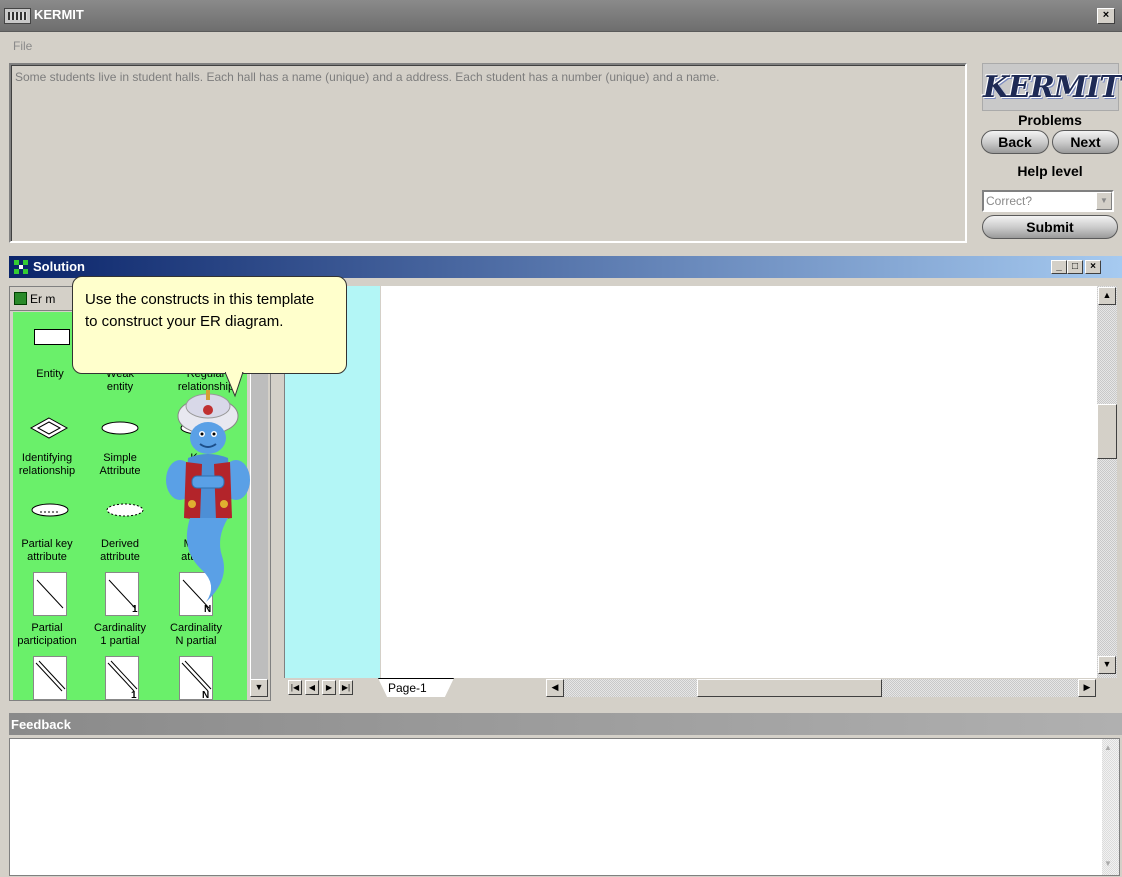 This screenshot has height=877, width=1122. I want to click on help-level-select: Correct? ▼, so click(1048, 201).